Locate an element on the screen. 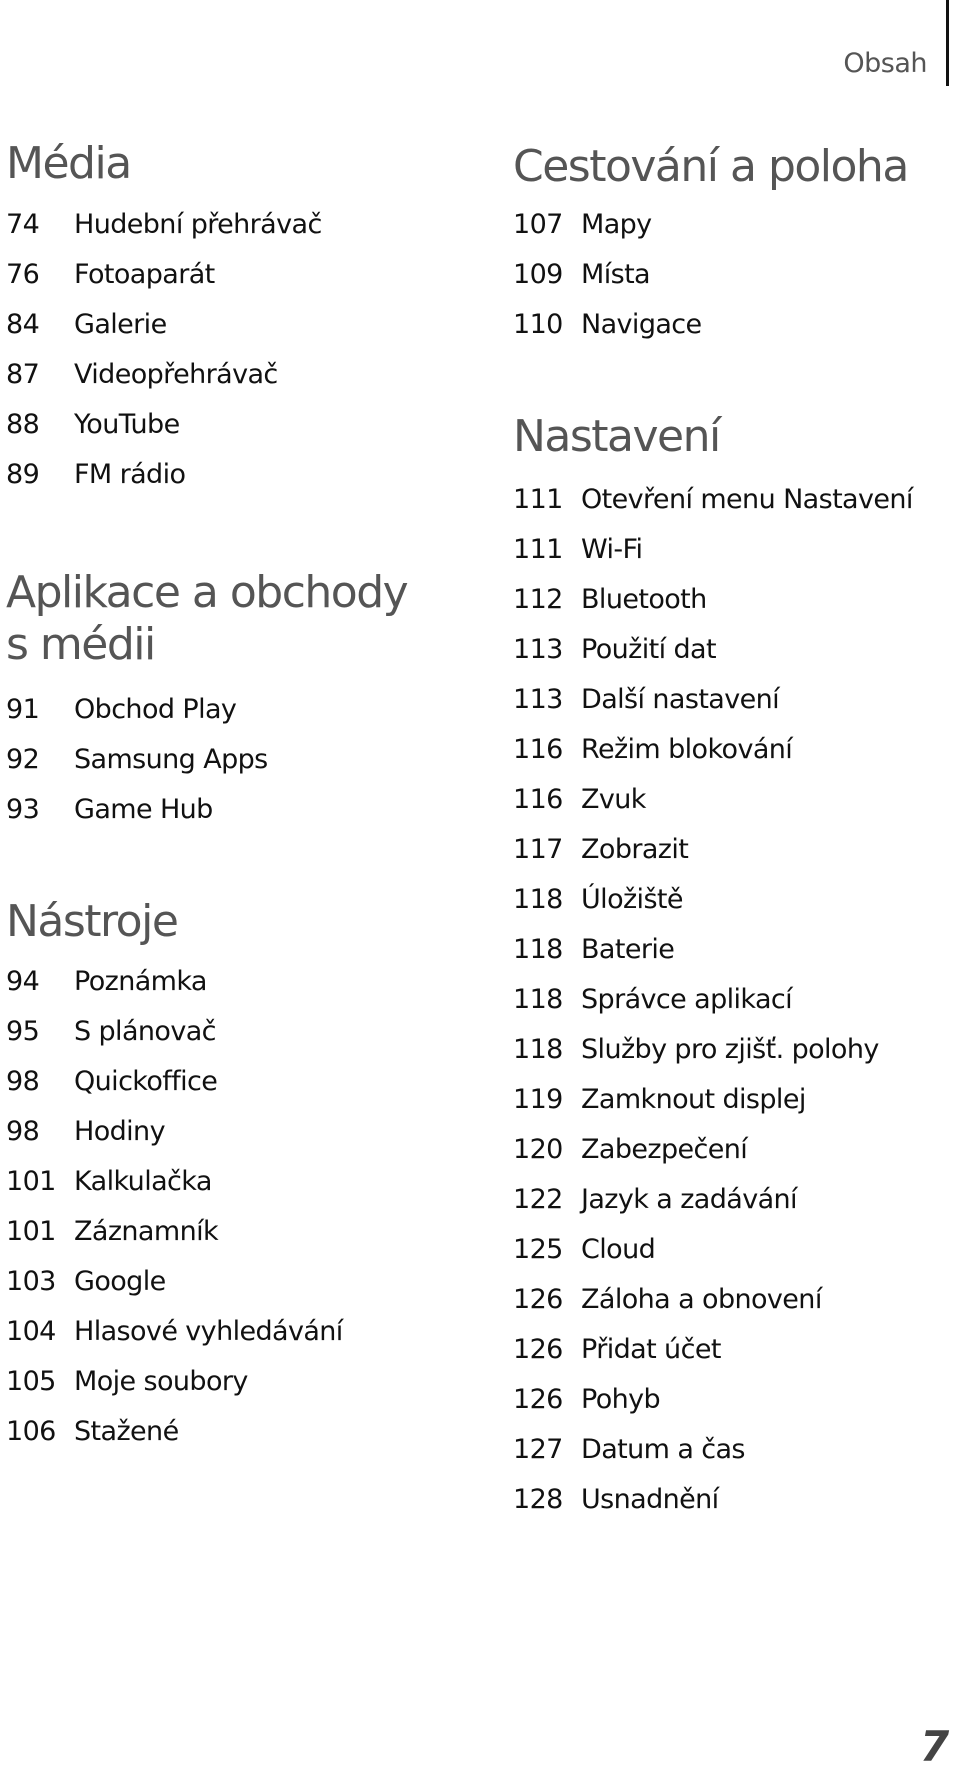  toc-page-number: 93 is located at coordinates (23, 809).